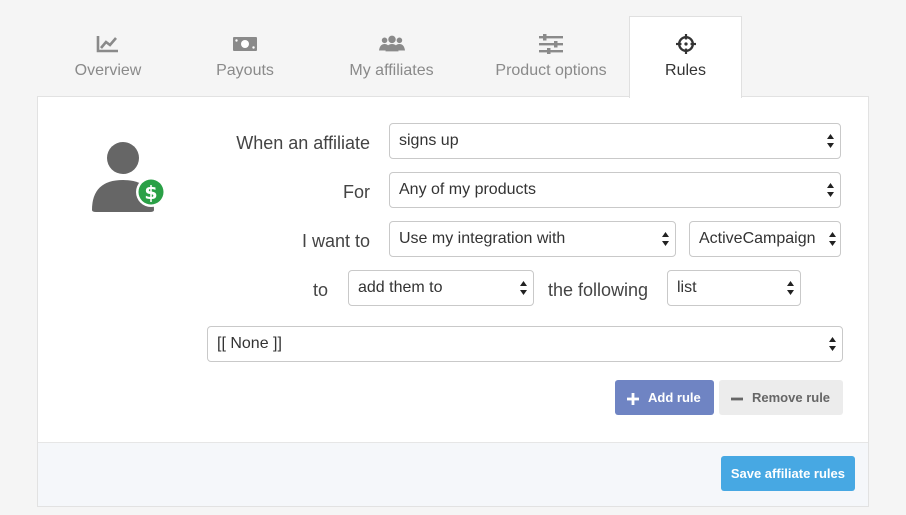 The height and width of the screenshot is (515, 906). I want to click on following-label: the following, so click(598, 290).